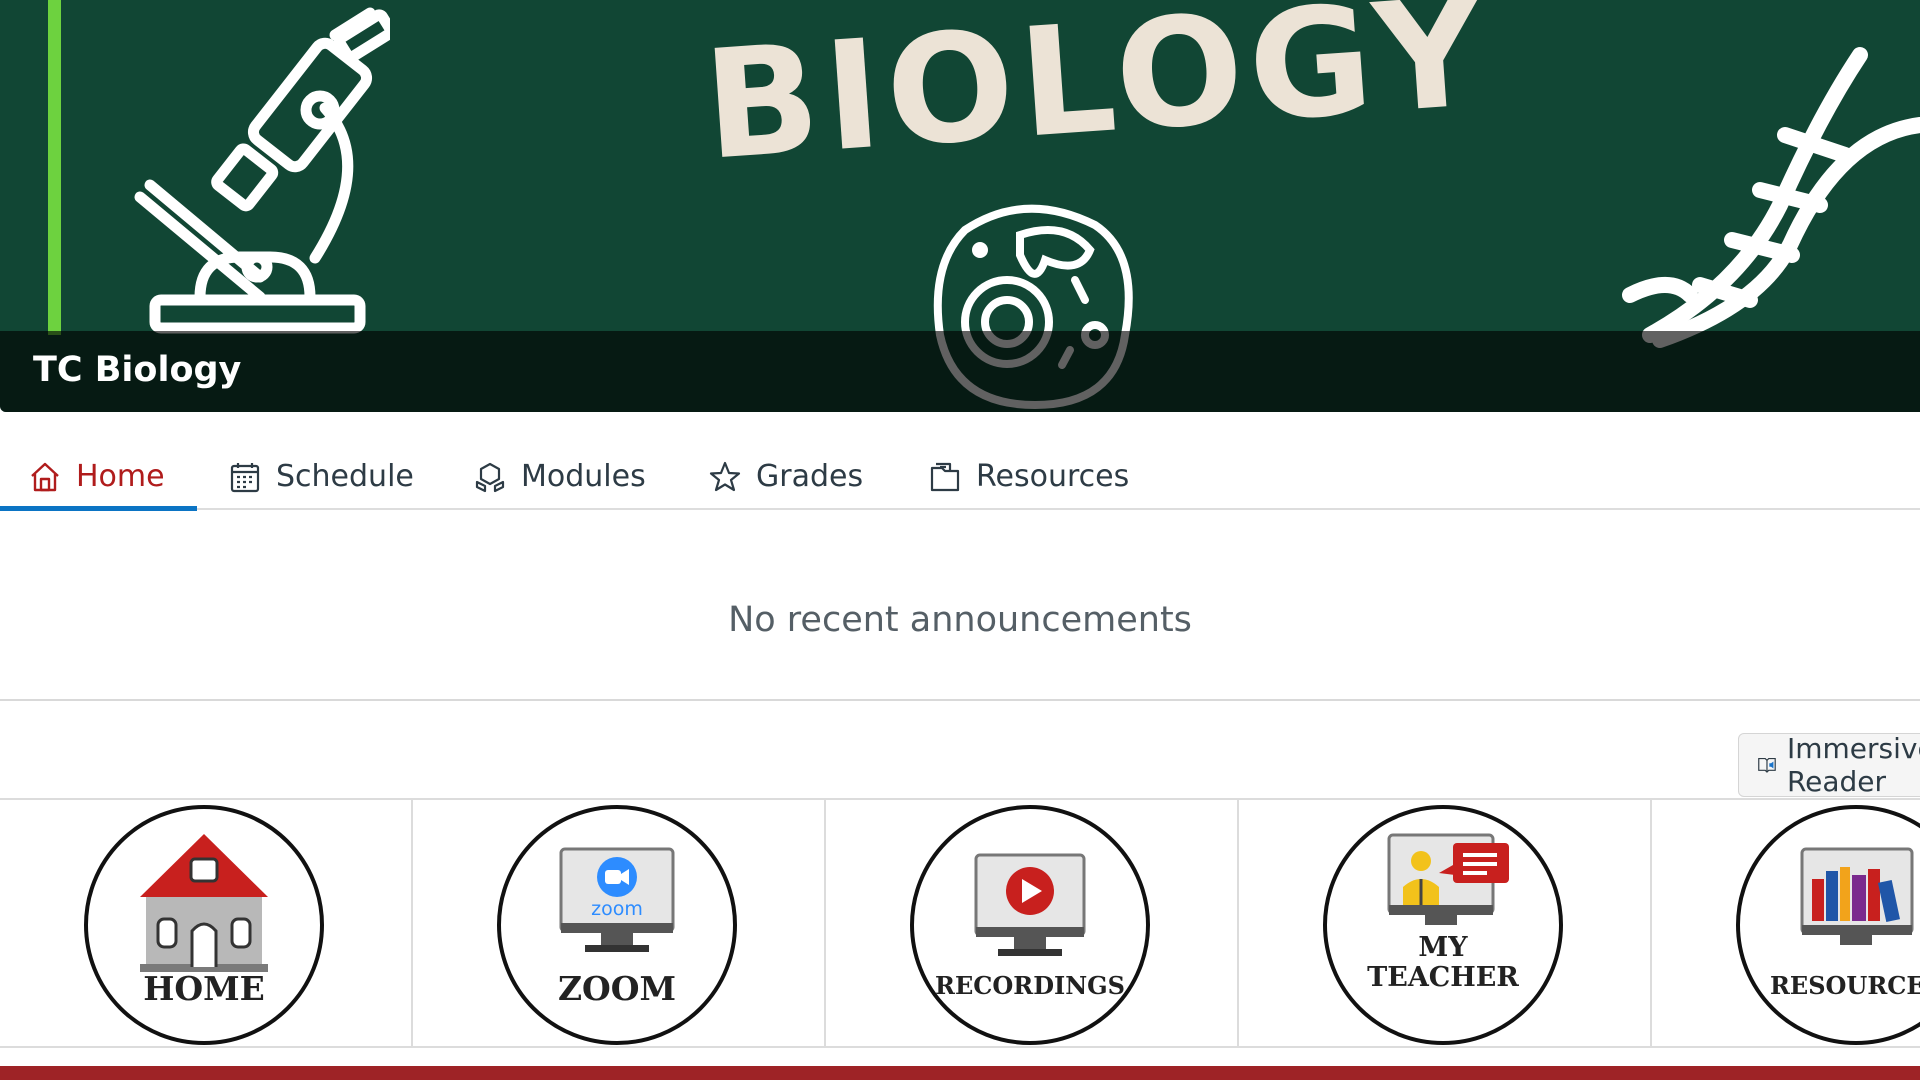  What do you see at coordinates (1844, 985) in the screenshot?
I see `tile-resources-label: RESOURCES` at bounding box center [1844, 985].